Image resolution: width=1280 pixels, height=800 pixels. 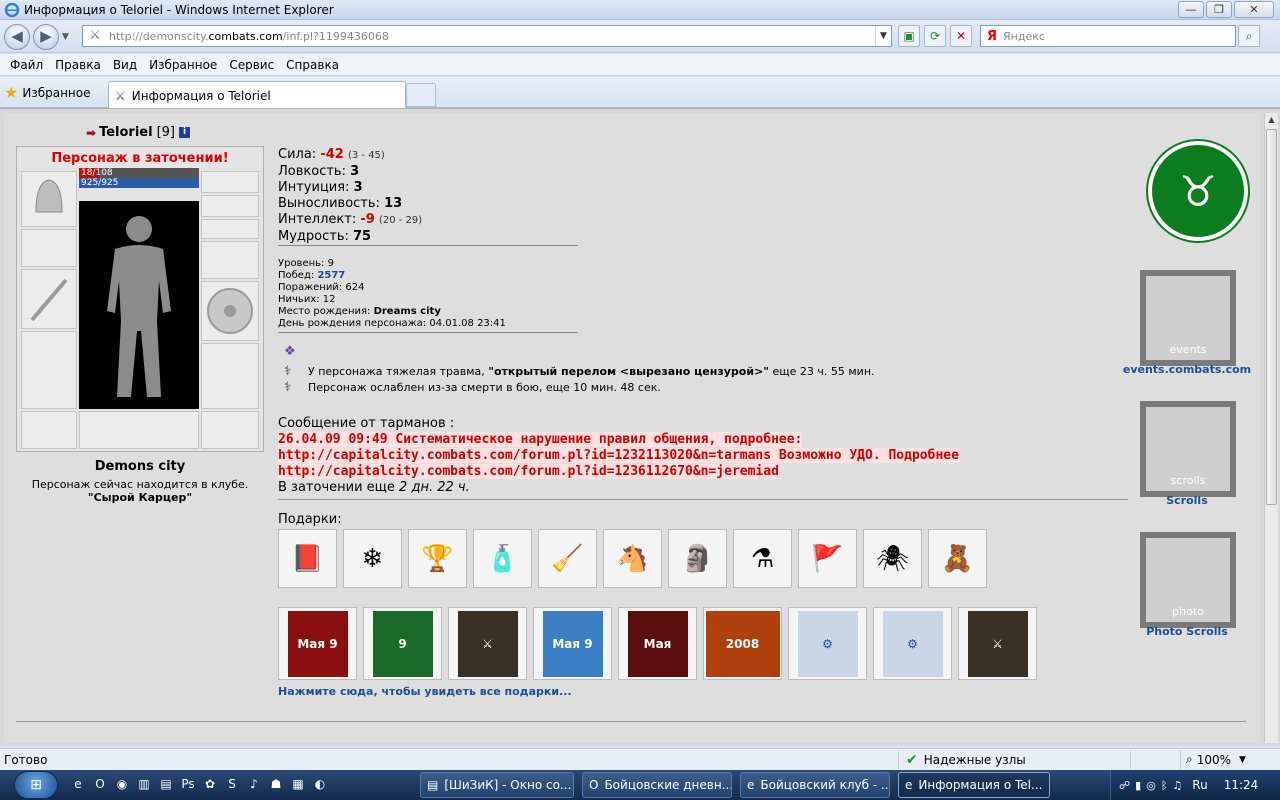 What do you see at coordinates (307, 558) in the screenshot?
I see `gift-item: 📕` at bounding box center [307, 558].